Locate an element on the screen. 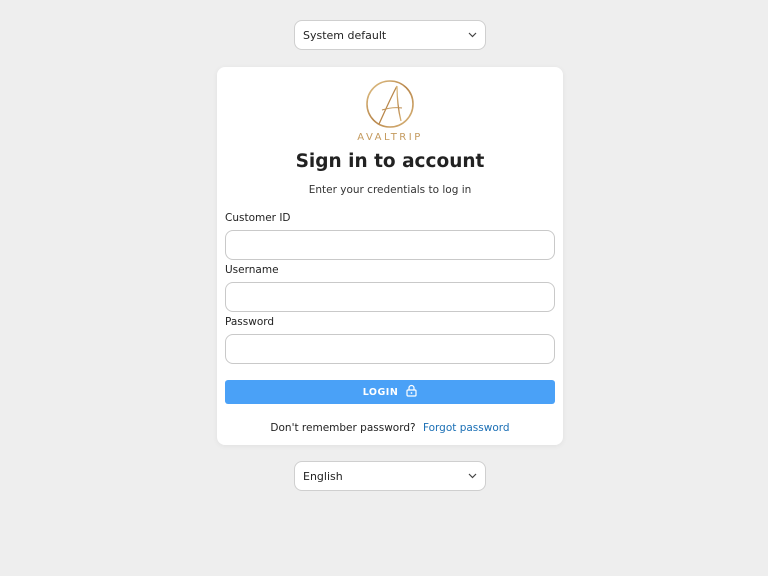  customer-id-input is located at coordinates (390, 245).